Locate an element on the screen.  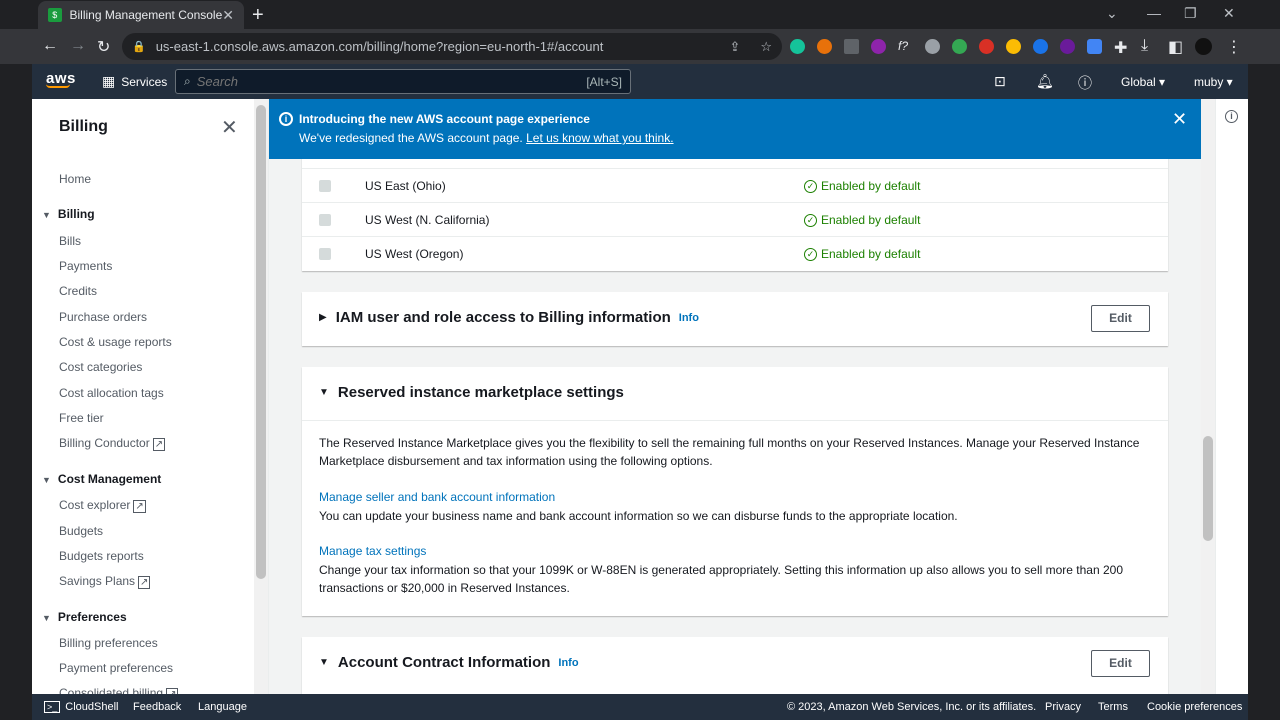
target-extension-icon is located at coordinates (959, 46).